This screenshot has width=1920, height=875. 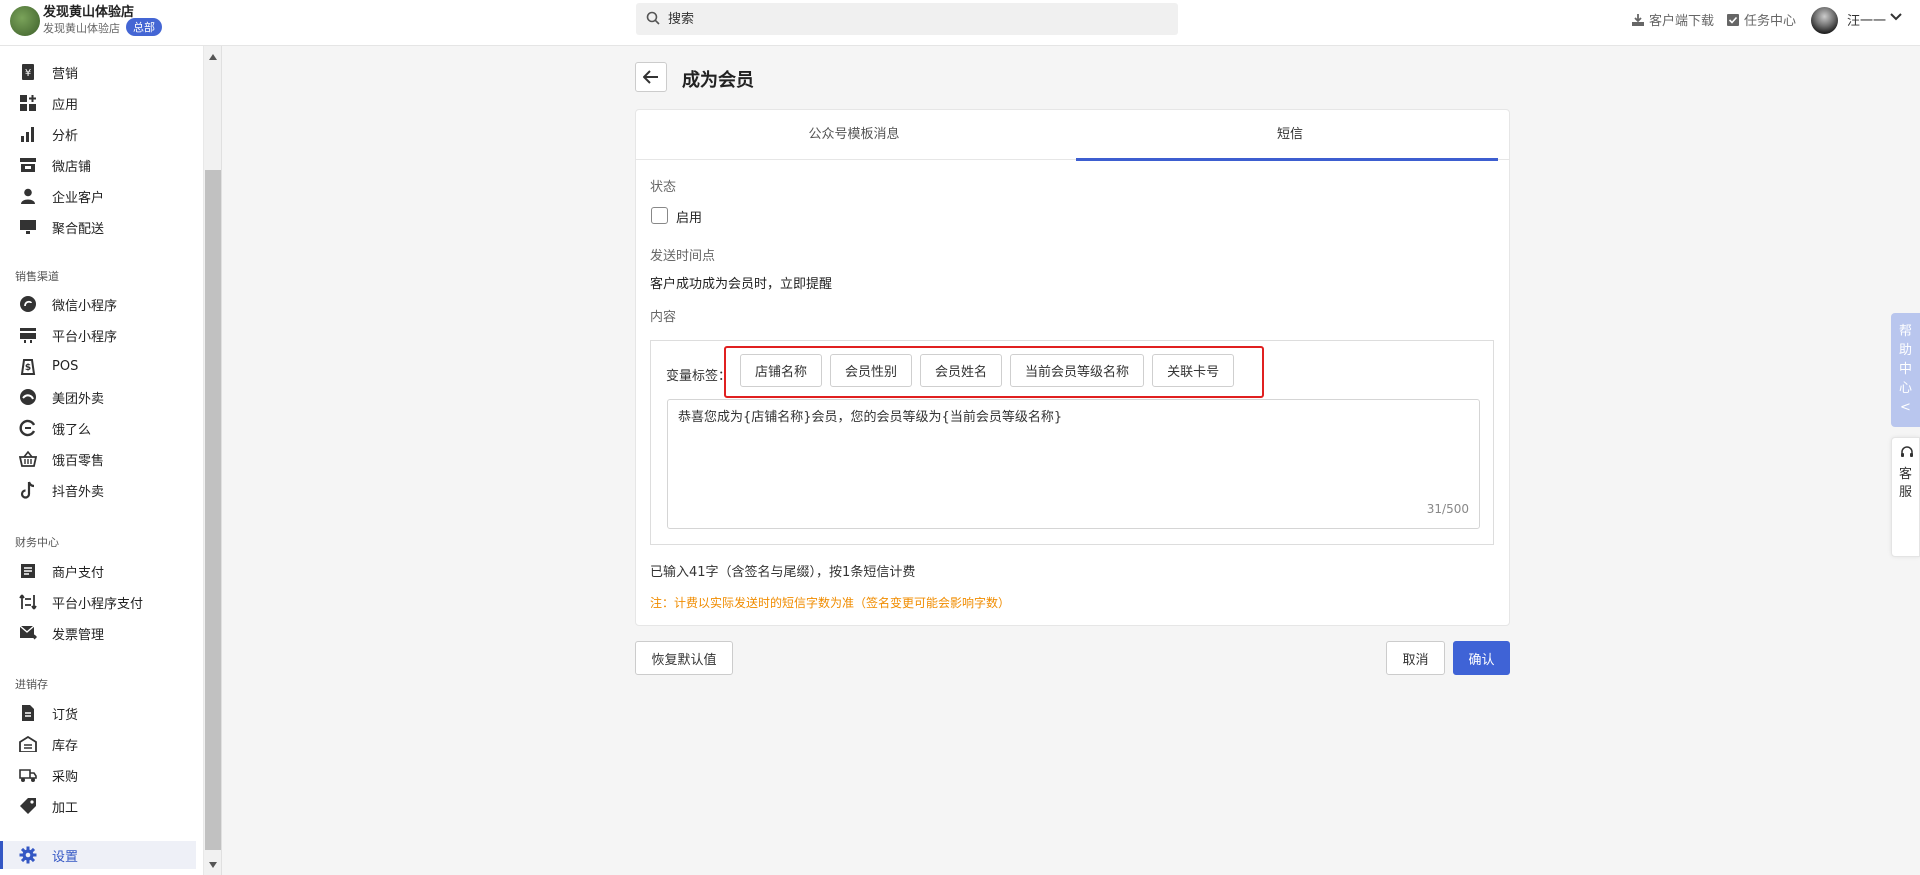 I want to click on platform-icon, so click(x=28, y=335).